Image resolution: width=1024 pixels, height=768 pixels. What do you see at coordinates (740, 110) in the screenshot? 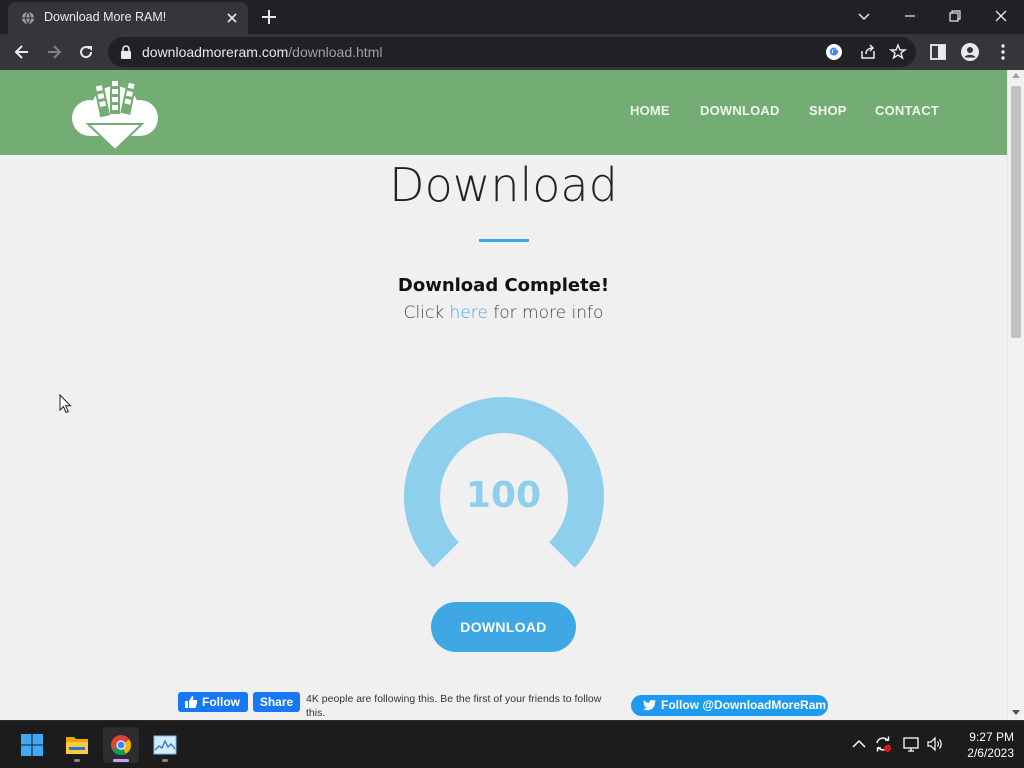
I see `nav-download: DOWNLOAD` at bounding box center [740, 110].